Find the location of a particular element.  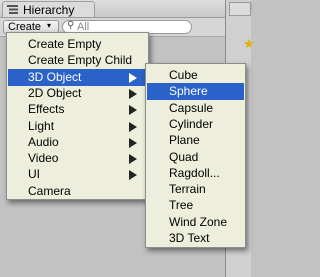

hierarchy-tab-label: Hierarchy is located at coordinates (49, 10).